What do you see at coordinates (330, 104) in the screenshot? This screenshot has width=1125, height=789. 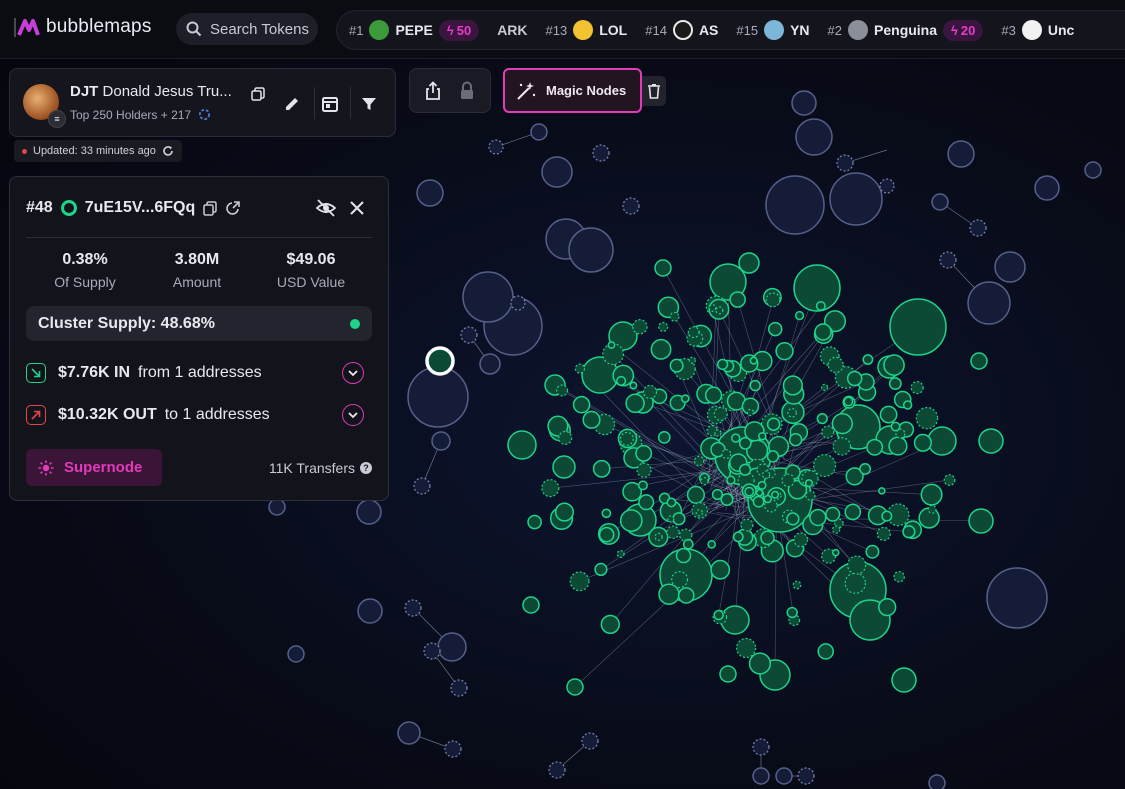 I see `calendar-button` at bounding box center [330, 104].